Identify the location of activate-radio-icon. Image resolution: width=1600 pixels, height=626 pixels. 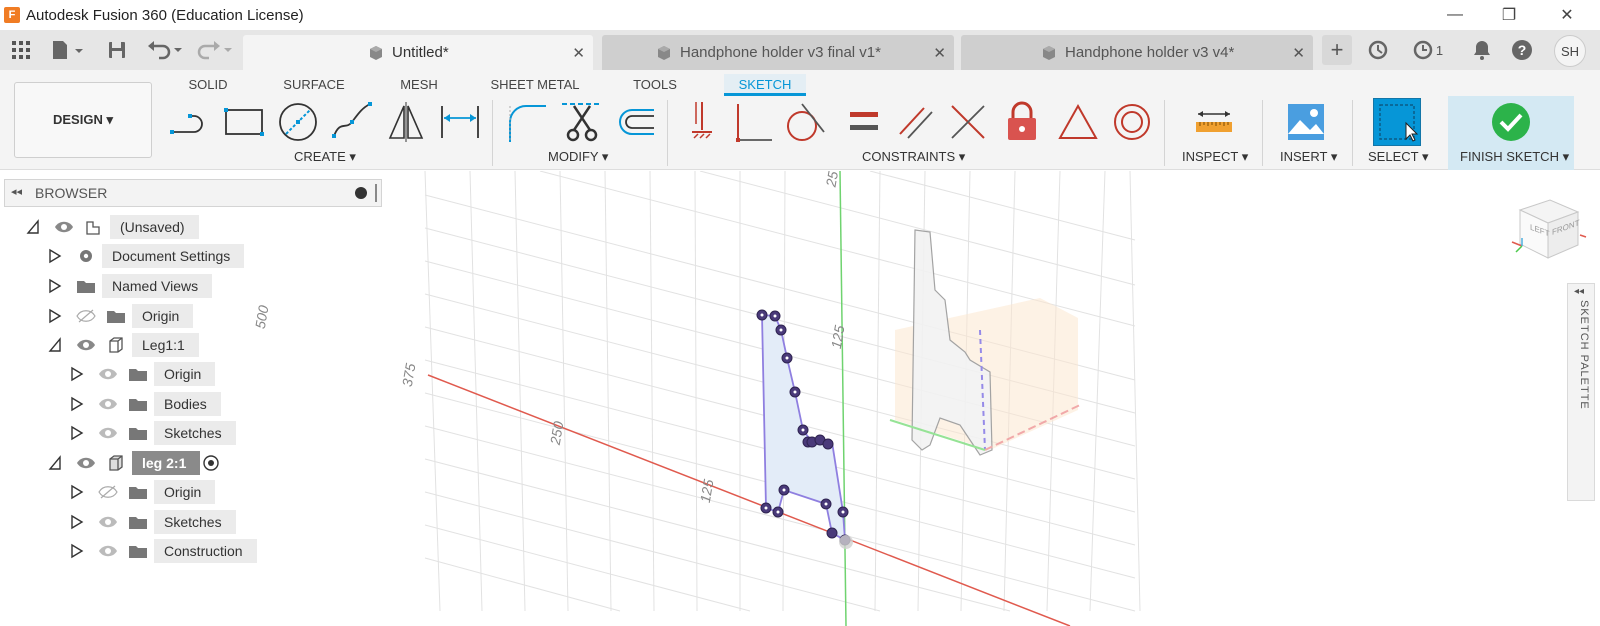
(211, 463).